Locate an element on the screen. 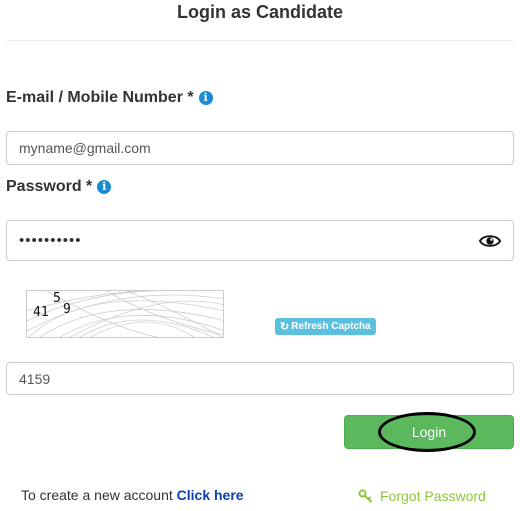 This screenshot has width=520, height=511. eye-icon is located at coordinates (490, 241).